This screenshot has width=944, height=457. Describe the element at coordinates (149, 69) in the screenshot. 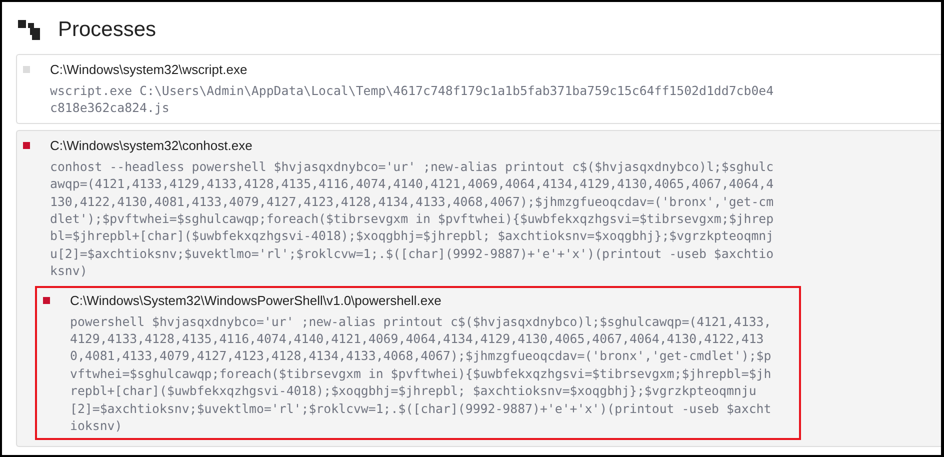

I see `process-path: C:\Windows\system32\wscript.exe` at that location.